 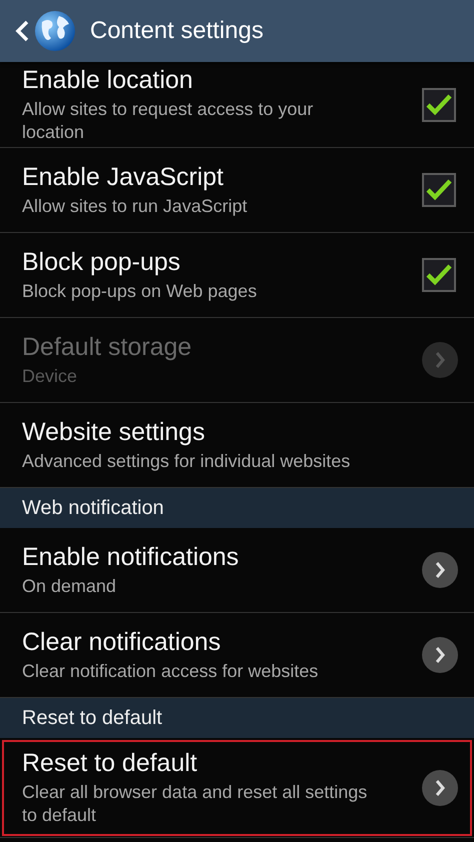 What do you see at coordinates (22, 31) in the screenshot?
I see `back-icon` at bounding box center [22, 31].